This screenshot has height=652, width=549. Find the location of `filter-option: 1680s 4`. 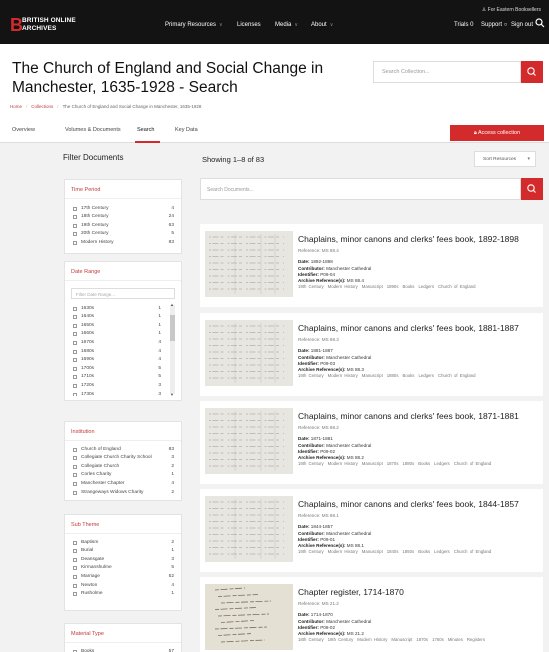

filter-option: 1680s 4 is located at coordinates (123, 352).